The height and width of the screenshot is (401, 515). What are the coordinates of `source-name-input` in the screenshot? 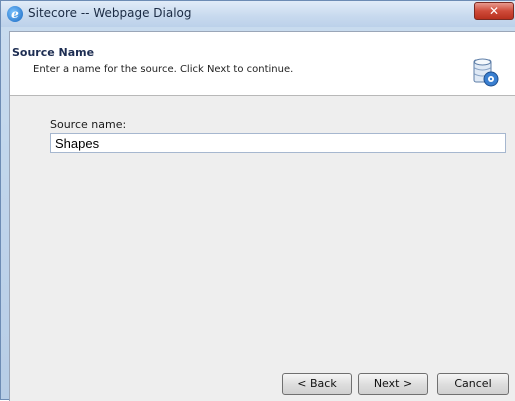 It's located at (278, 143).